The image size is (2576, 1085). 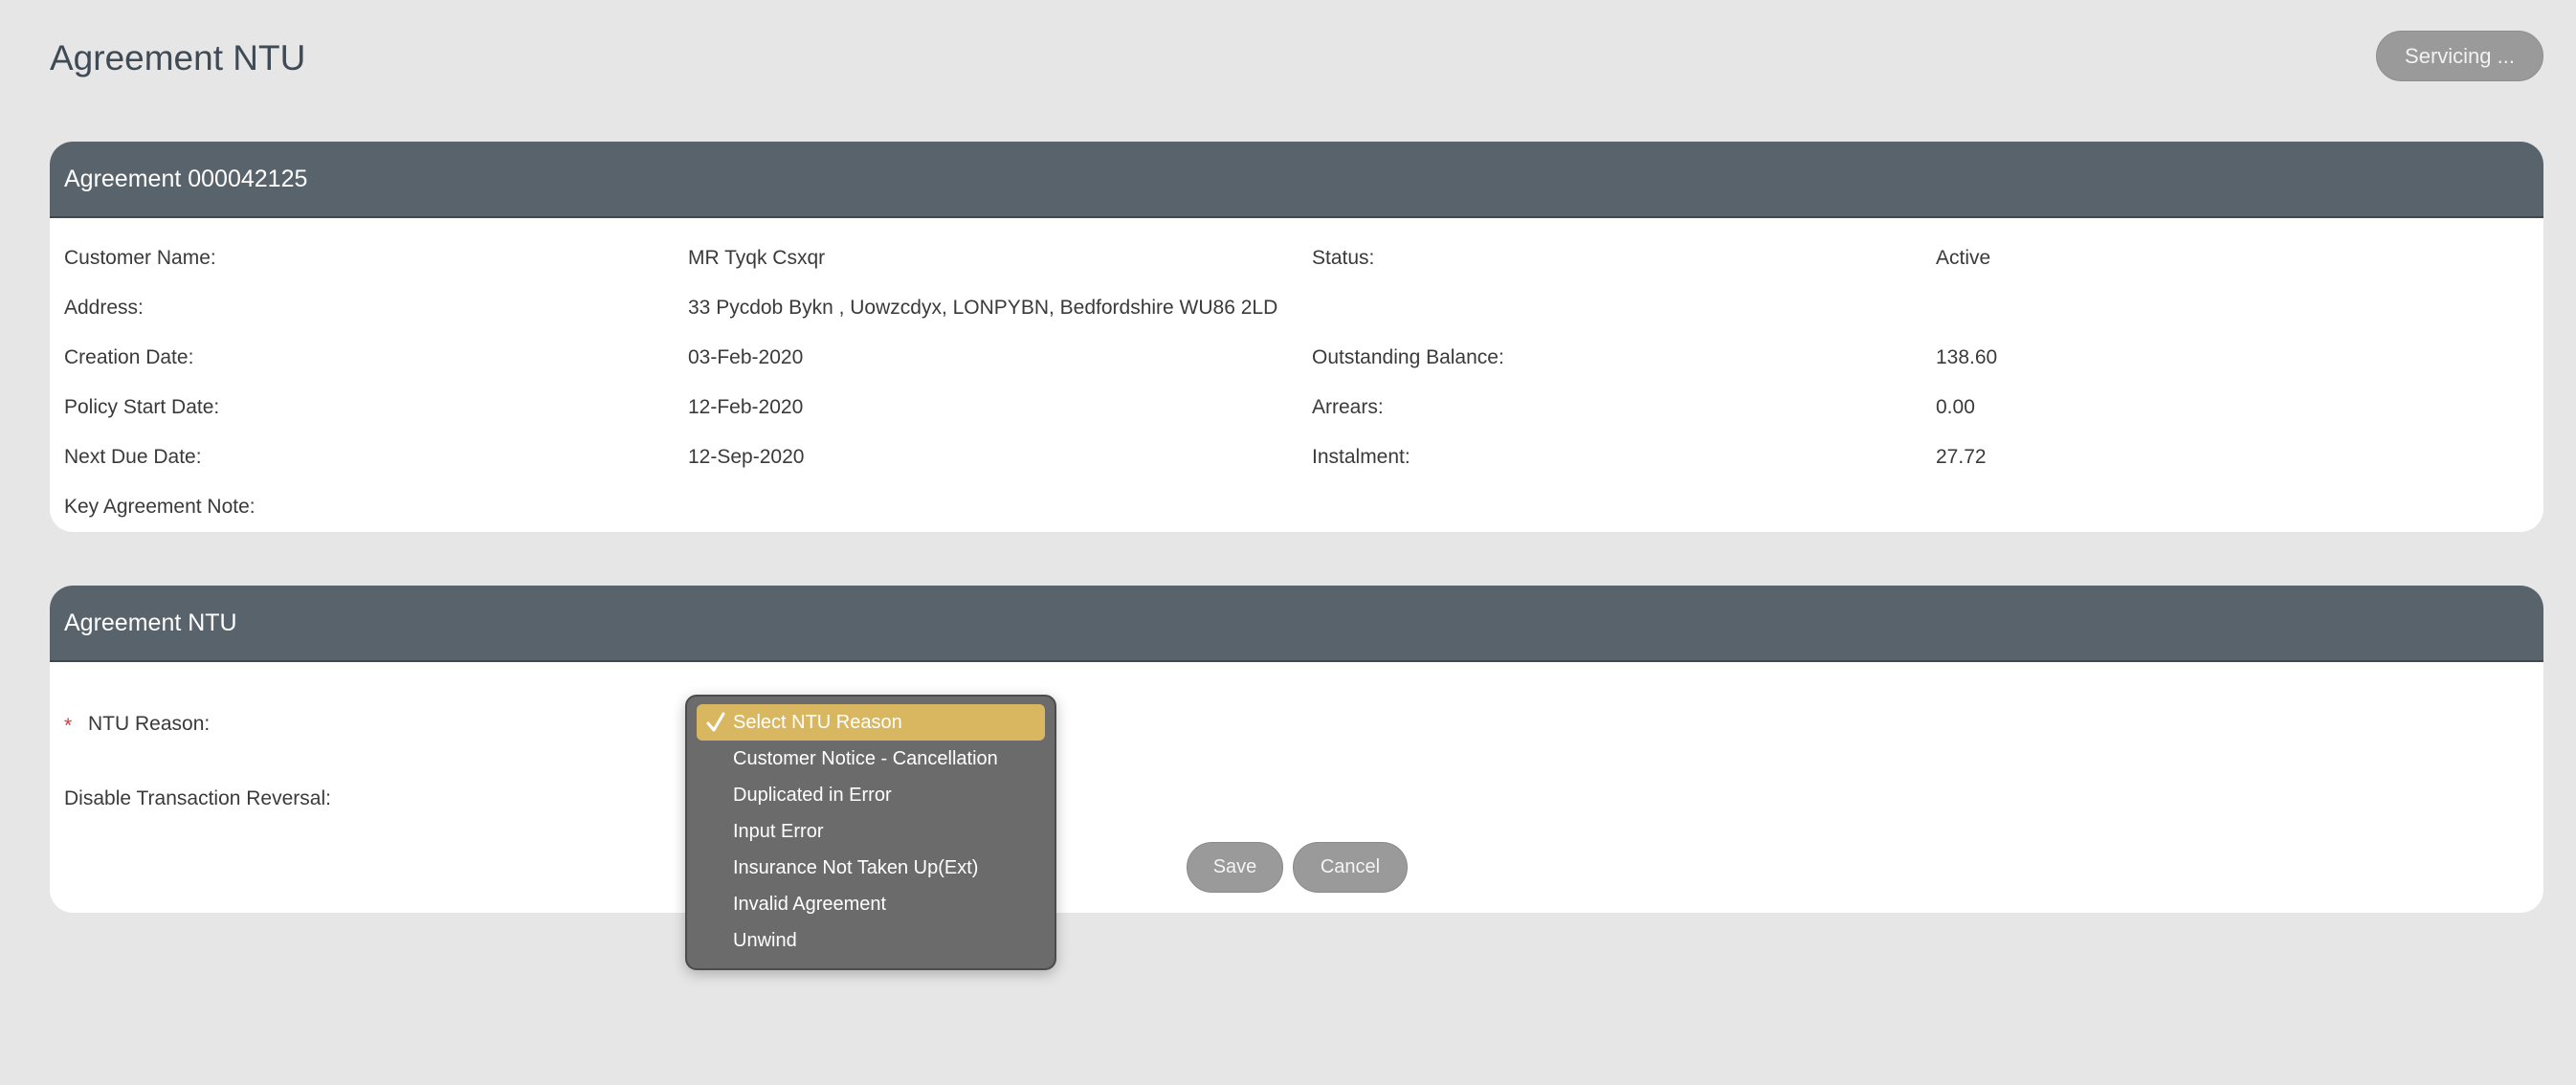 I want to click on ntu-option-label: Input Error, so click(x=778, y=831).